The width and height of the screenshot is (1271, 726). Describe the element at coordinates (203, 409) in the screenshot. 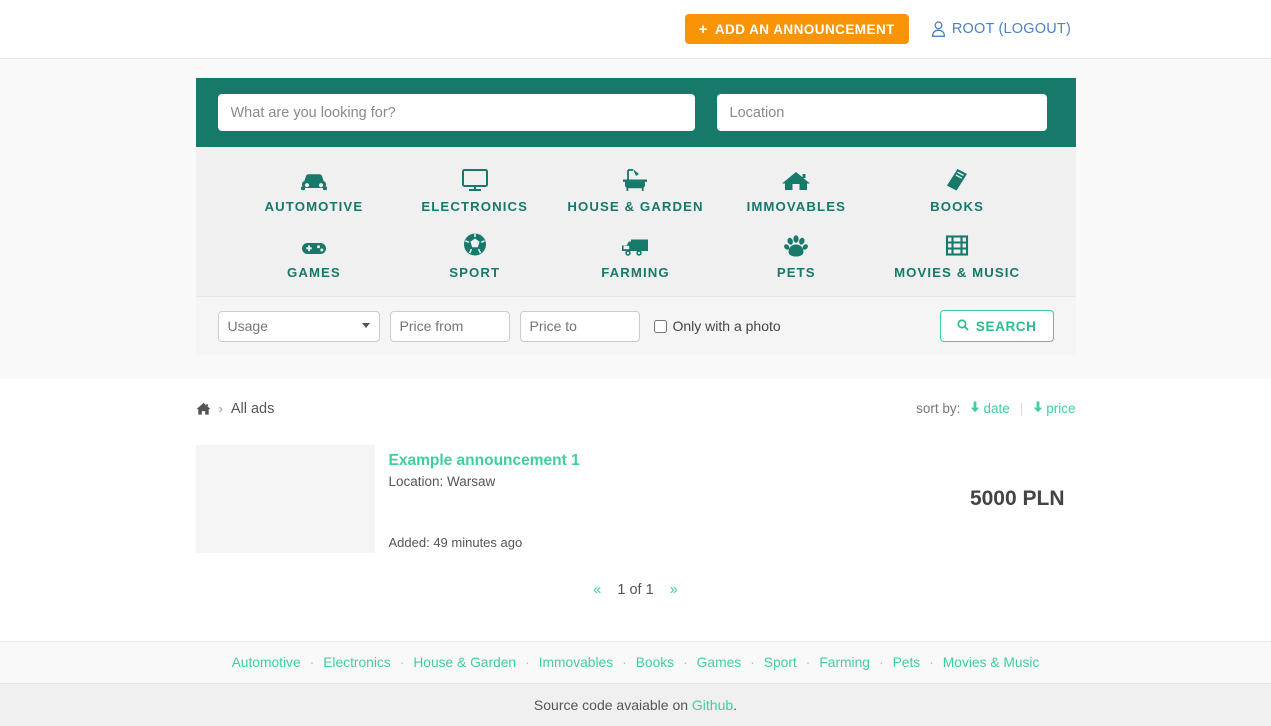

I see `breadcrumb-home-icon` at that location.